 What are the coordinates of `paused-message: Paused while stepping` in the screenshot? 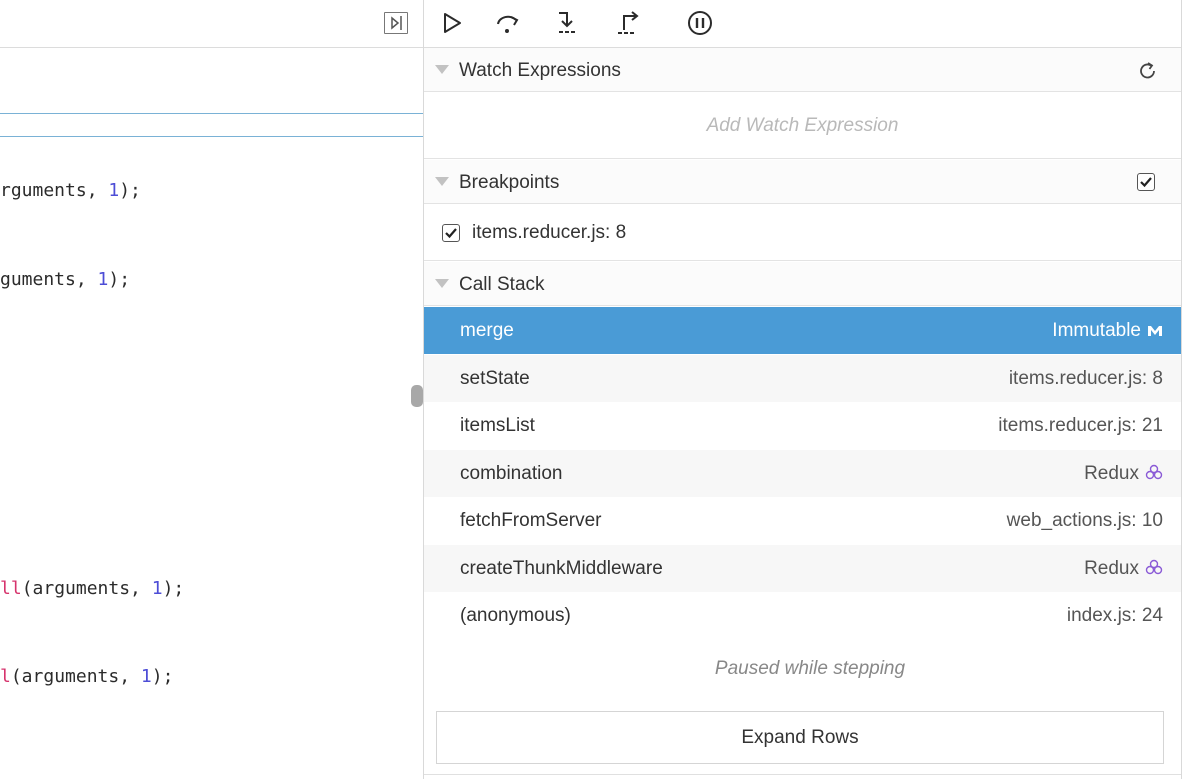 It's located at (810, 668).